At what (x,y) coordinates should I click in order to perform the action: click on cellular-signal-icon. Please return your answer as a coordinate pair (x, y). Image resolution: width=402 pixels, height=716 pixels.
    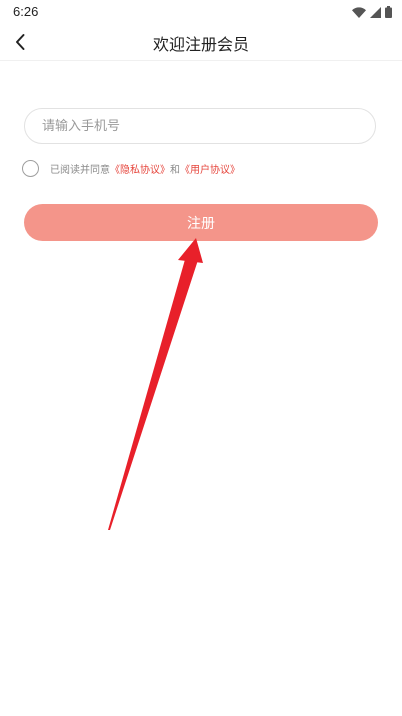
    Looking at the image, I should click on (375, 12).